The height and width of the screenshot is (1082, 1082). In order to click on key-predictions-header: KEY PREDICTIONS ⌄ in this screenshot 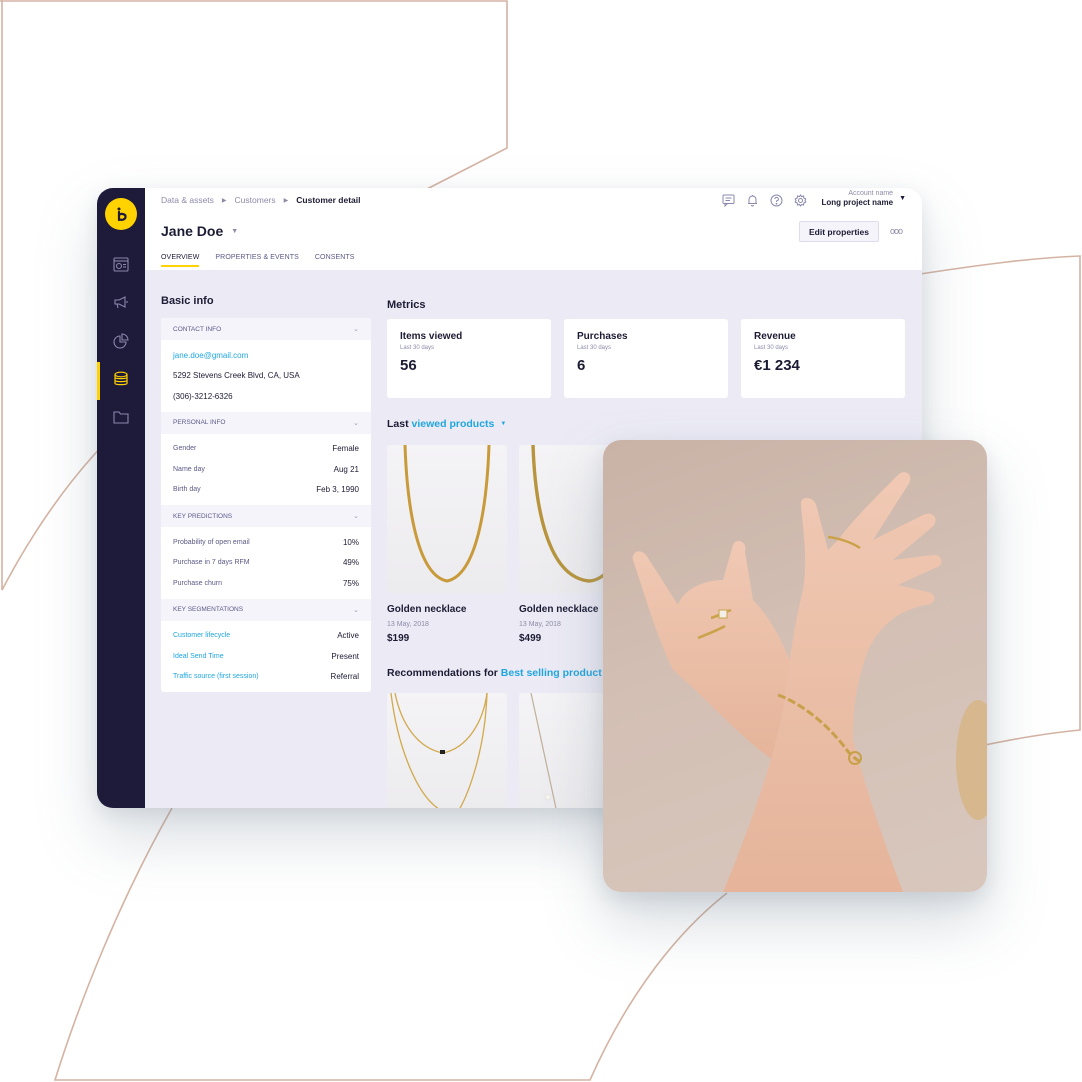, I will do `click(266, 516)`.